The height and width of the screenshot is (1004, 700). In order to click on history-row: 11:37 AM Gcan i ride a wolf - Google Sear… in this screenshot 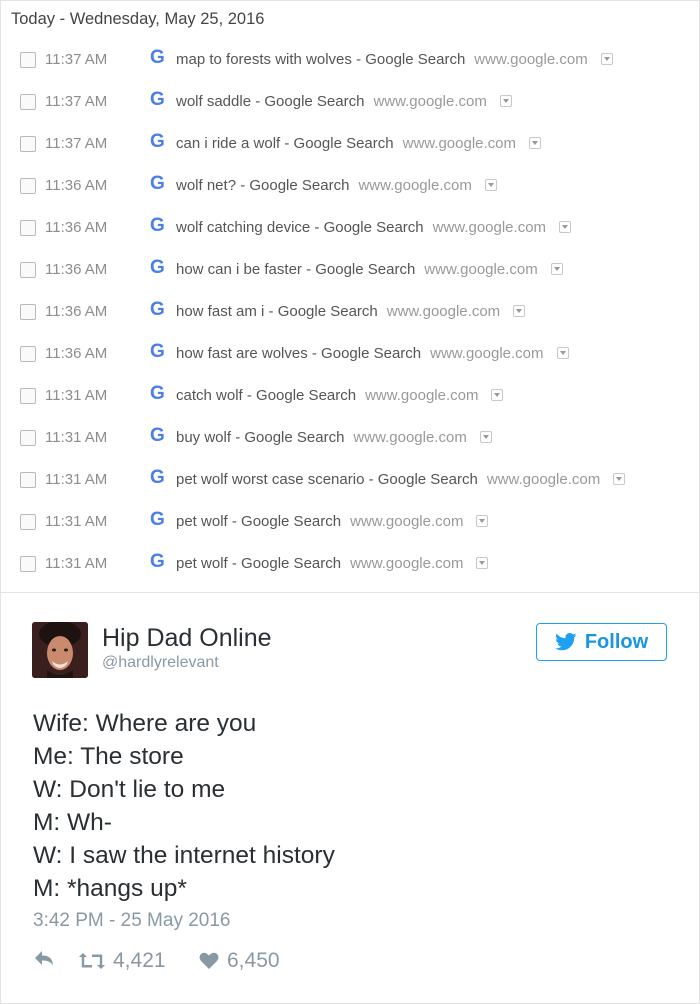, I will do `click(350, 144)`.